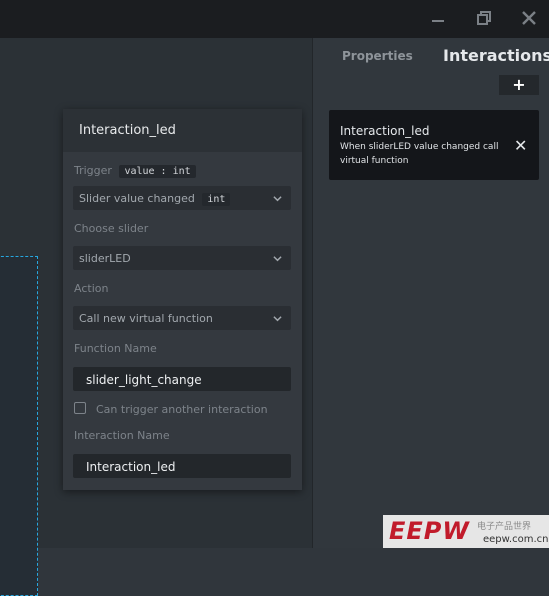  What do you see at coordinates (429, 531) in the screenshot?
I see `watermark-brand: EEPW` at bounding box center [429, 531].